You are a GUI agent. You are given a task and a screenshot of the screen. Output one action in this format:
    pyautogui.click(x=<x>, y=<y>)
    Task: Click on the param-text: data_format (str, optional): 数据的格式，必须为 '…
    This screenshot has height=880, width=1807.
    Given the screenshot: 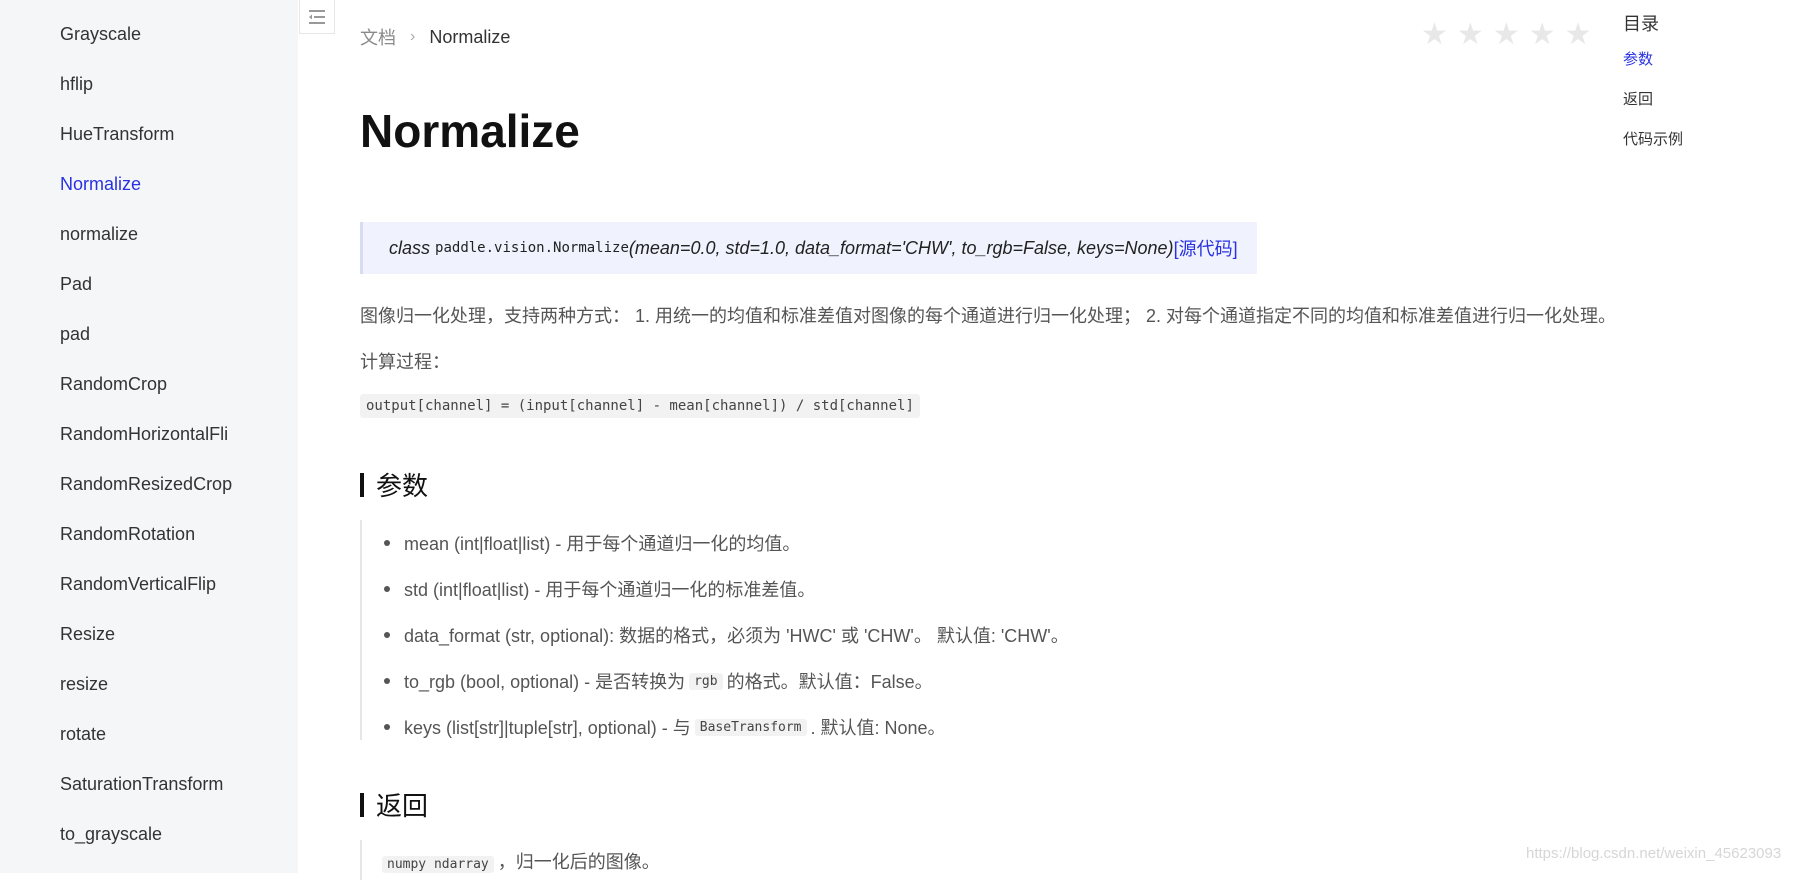 What is the action you would take?
    pyautogui.click(x=736, y=636)
    